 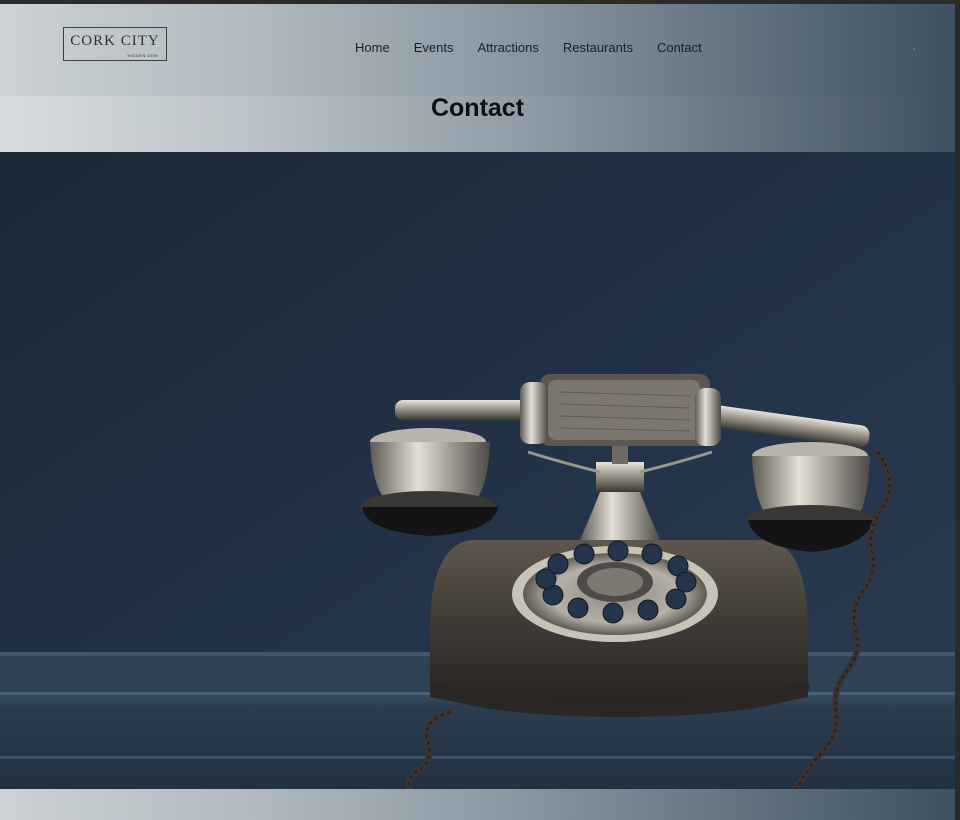 I want to click on logo-title: CORK CITY, so click(x=115, y=41).